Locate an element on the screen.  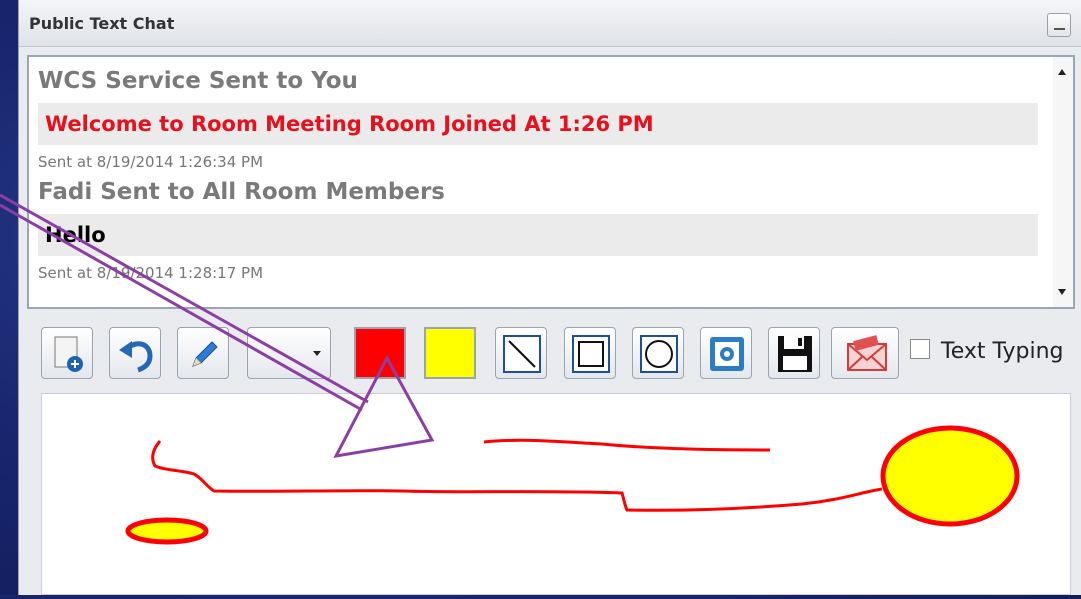
send-button is located at coordinates (865, 353).